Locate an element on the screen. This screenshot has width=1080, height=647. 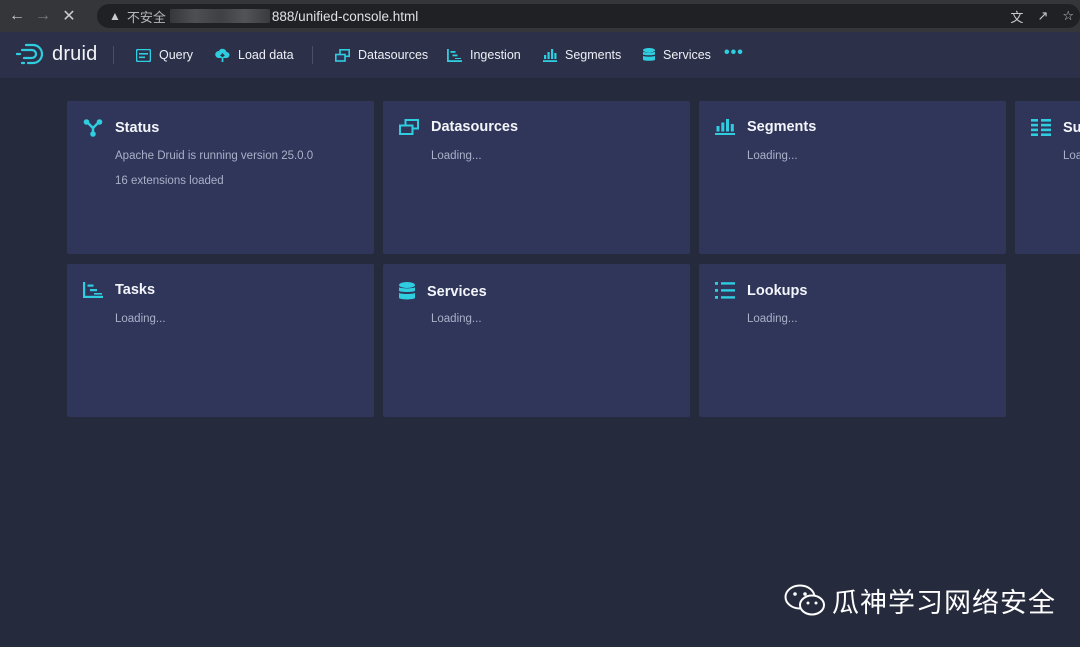
card-title: Su is located at coordinates (1071, 127).